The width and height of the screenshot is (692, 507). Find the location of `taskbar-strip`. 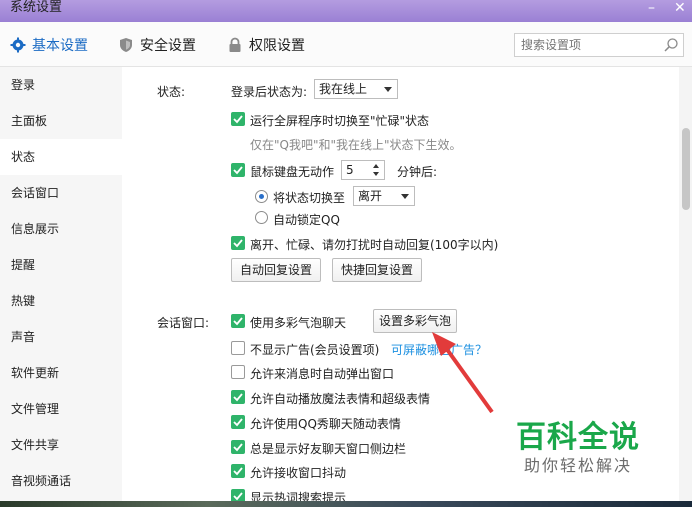

taskbar-strip is located at coordinates (346, 504).